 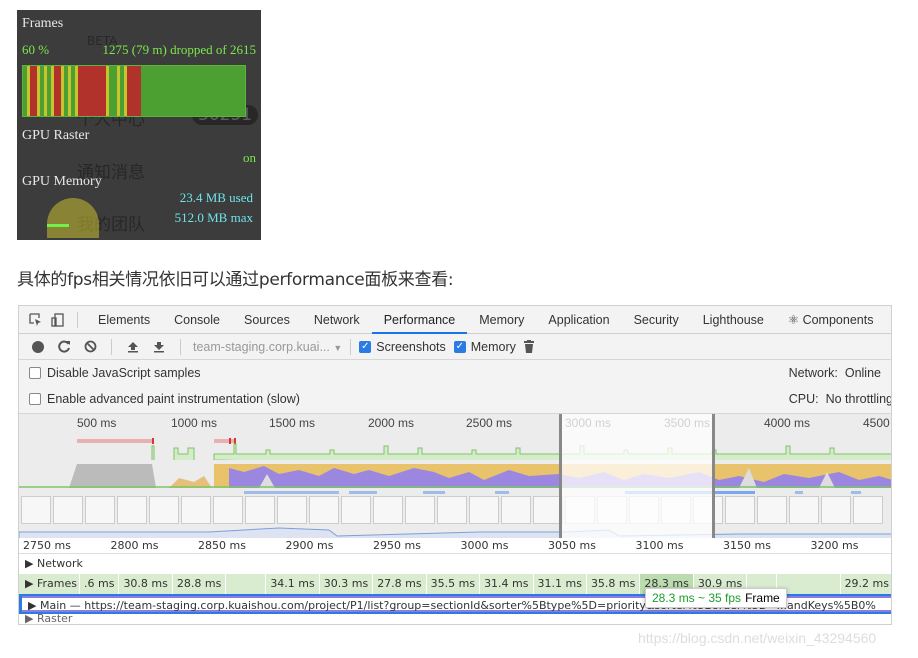 I want to click on detail-tick-label: 2950 ms, so click(x=397, y=545).